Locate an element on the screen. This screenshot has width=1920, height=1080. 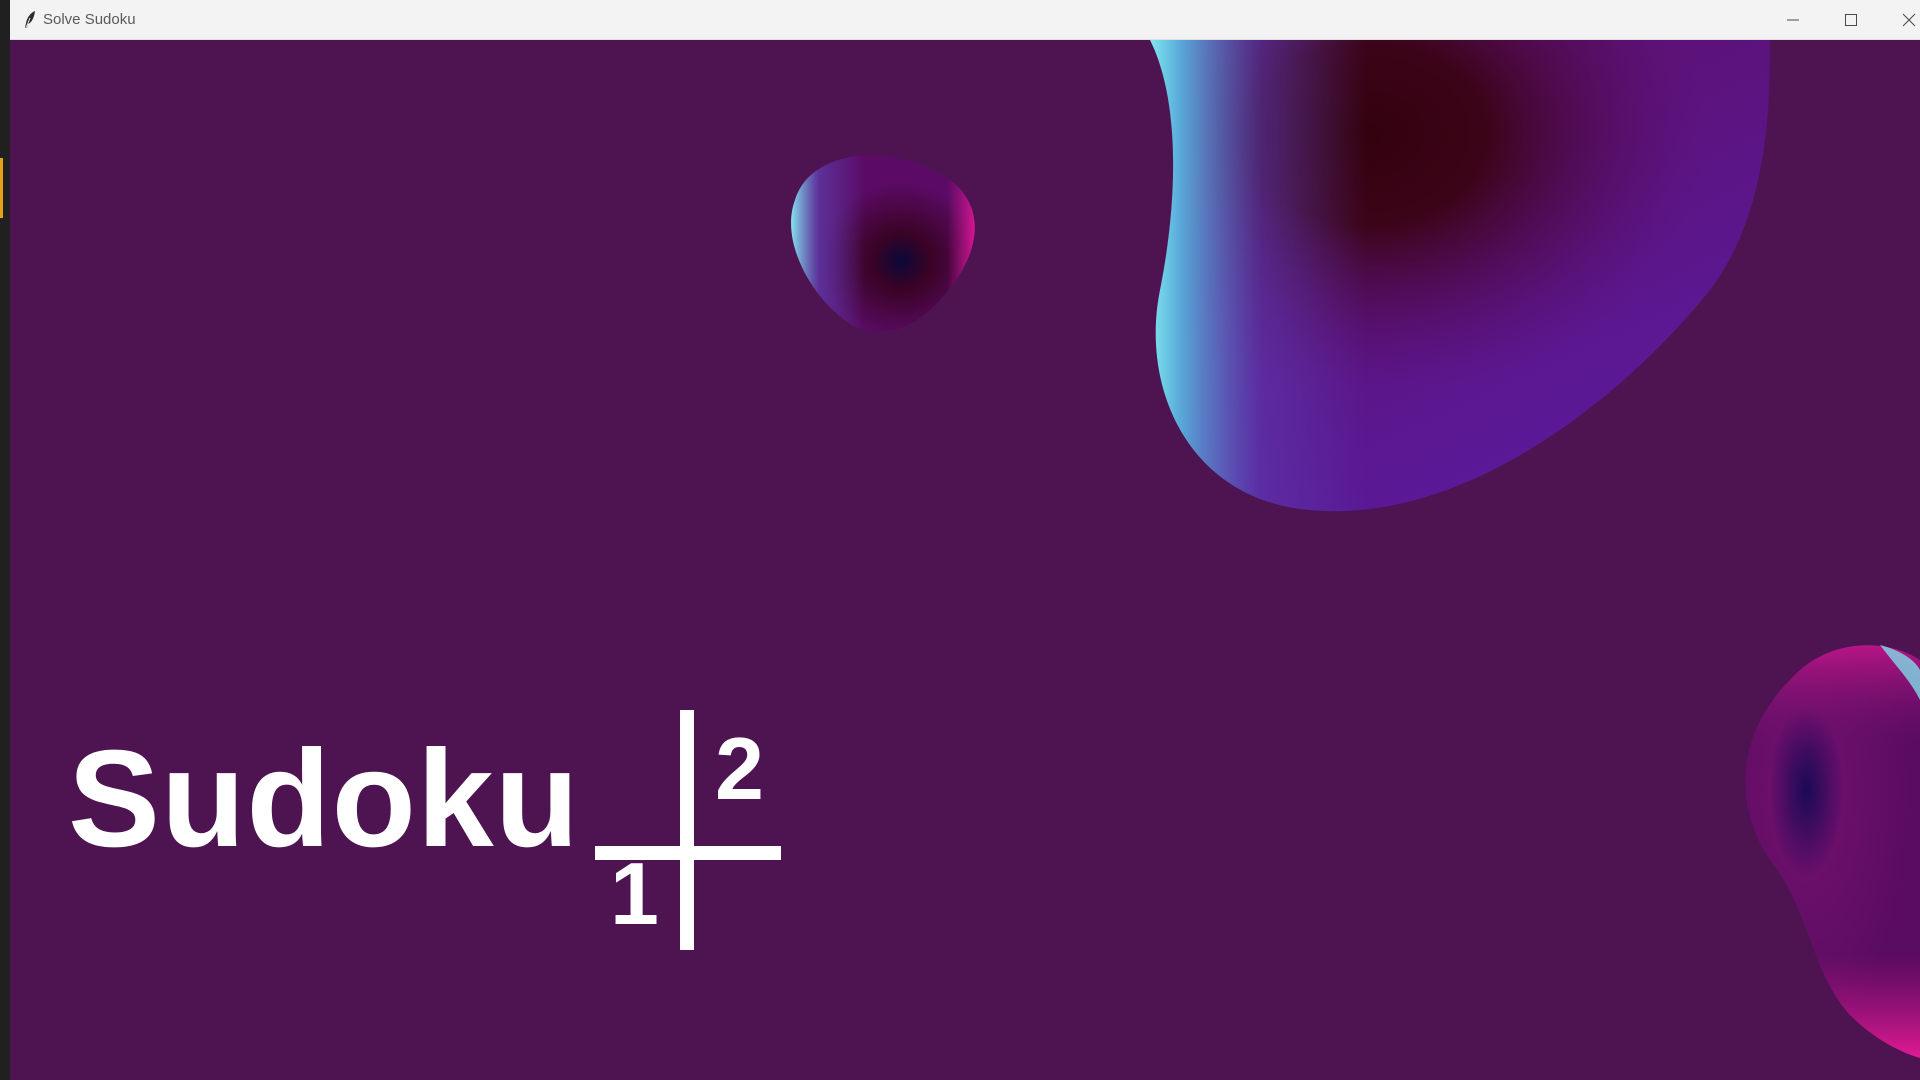
logo-text: Sudoku is located at coordinates (324, 799).